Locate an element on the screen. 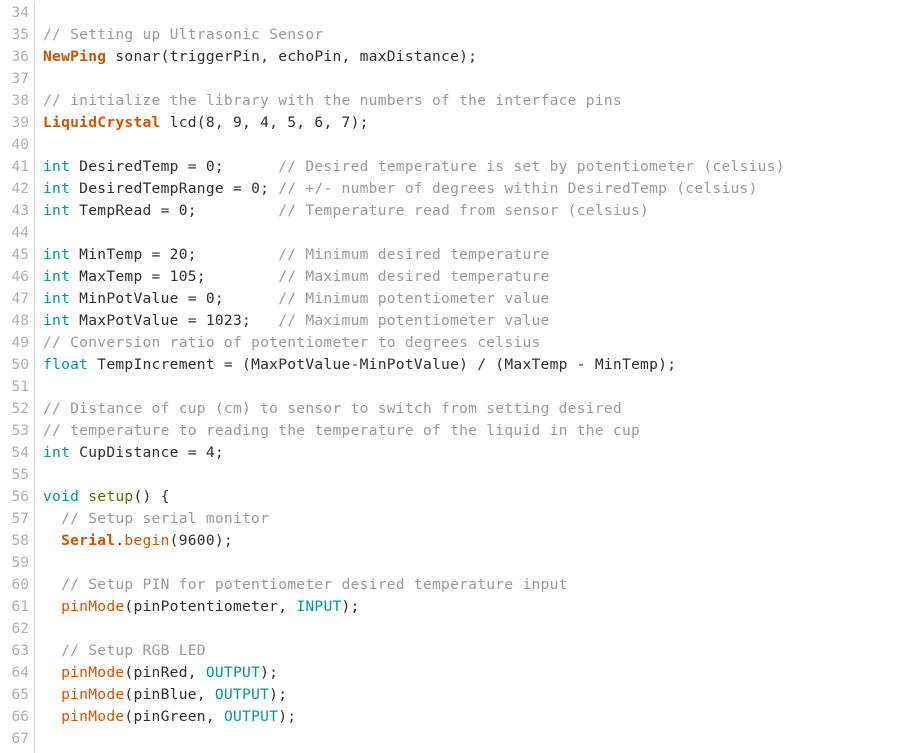  line-number: 59 is located at coordinates (20, 563).